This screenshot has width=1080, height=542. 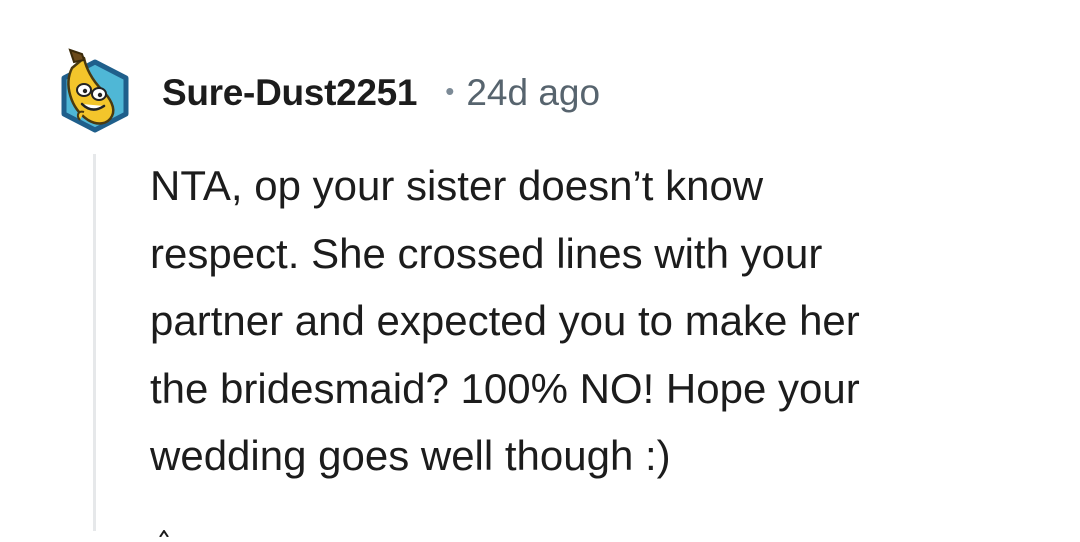 What do you see at coordinates (410, 455) in the screenshot?
I see `comment-body-line: wedding goes well though :)` at bounding box center [410, 455].